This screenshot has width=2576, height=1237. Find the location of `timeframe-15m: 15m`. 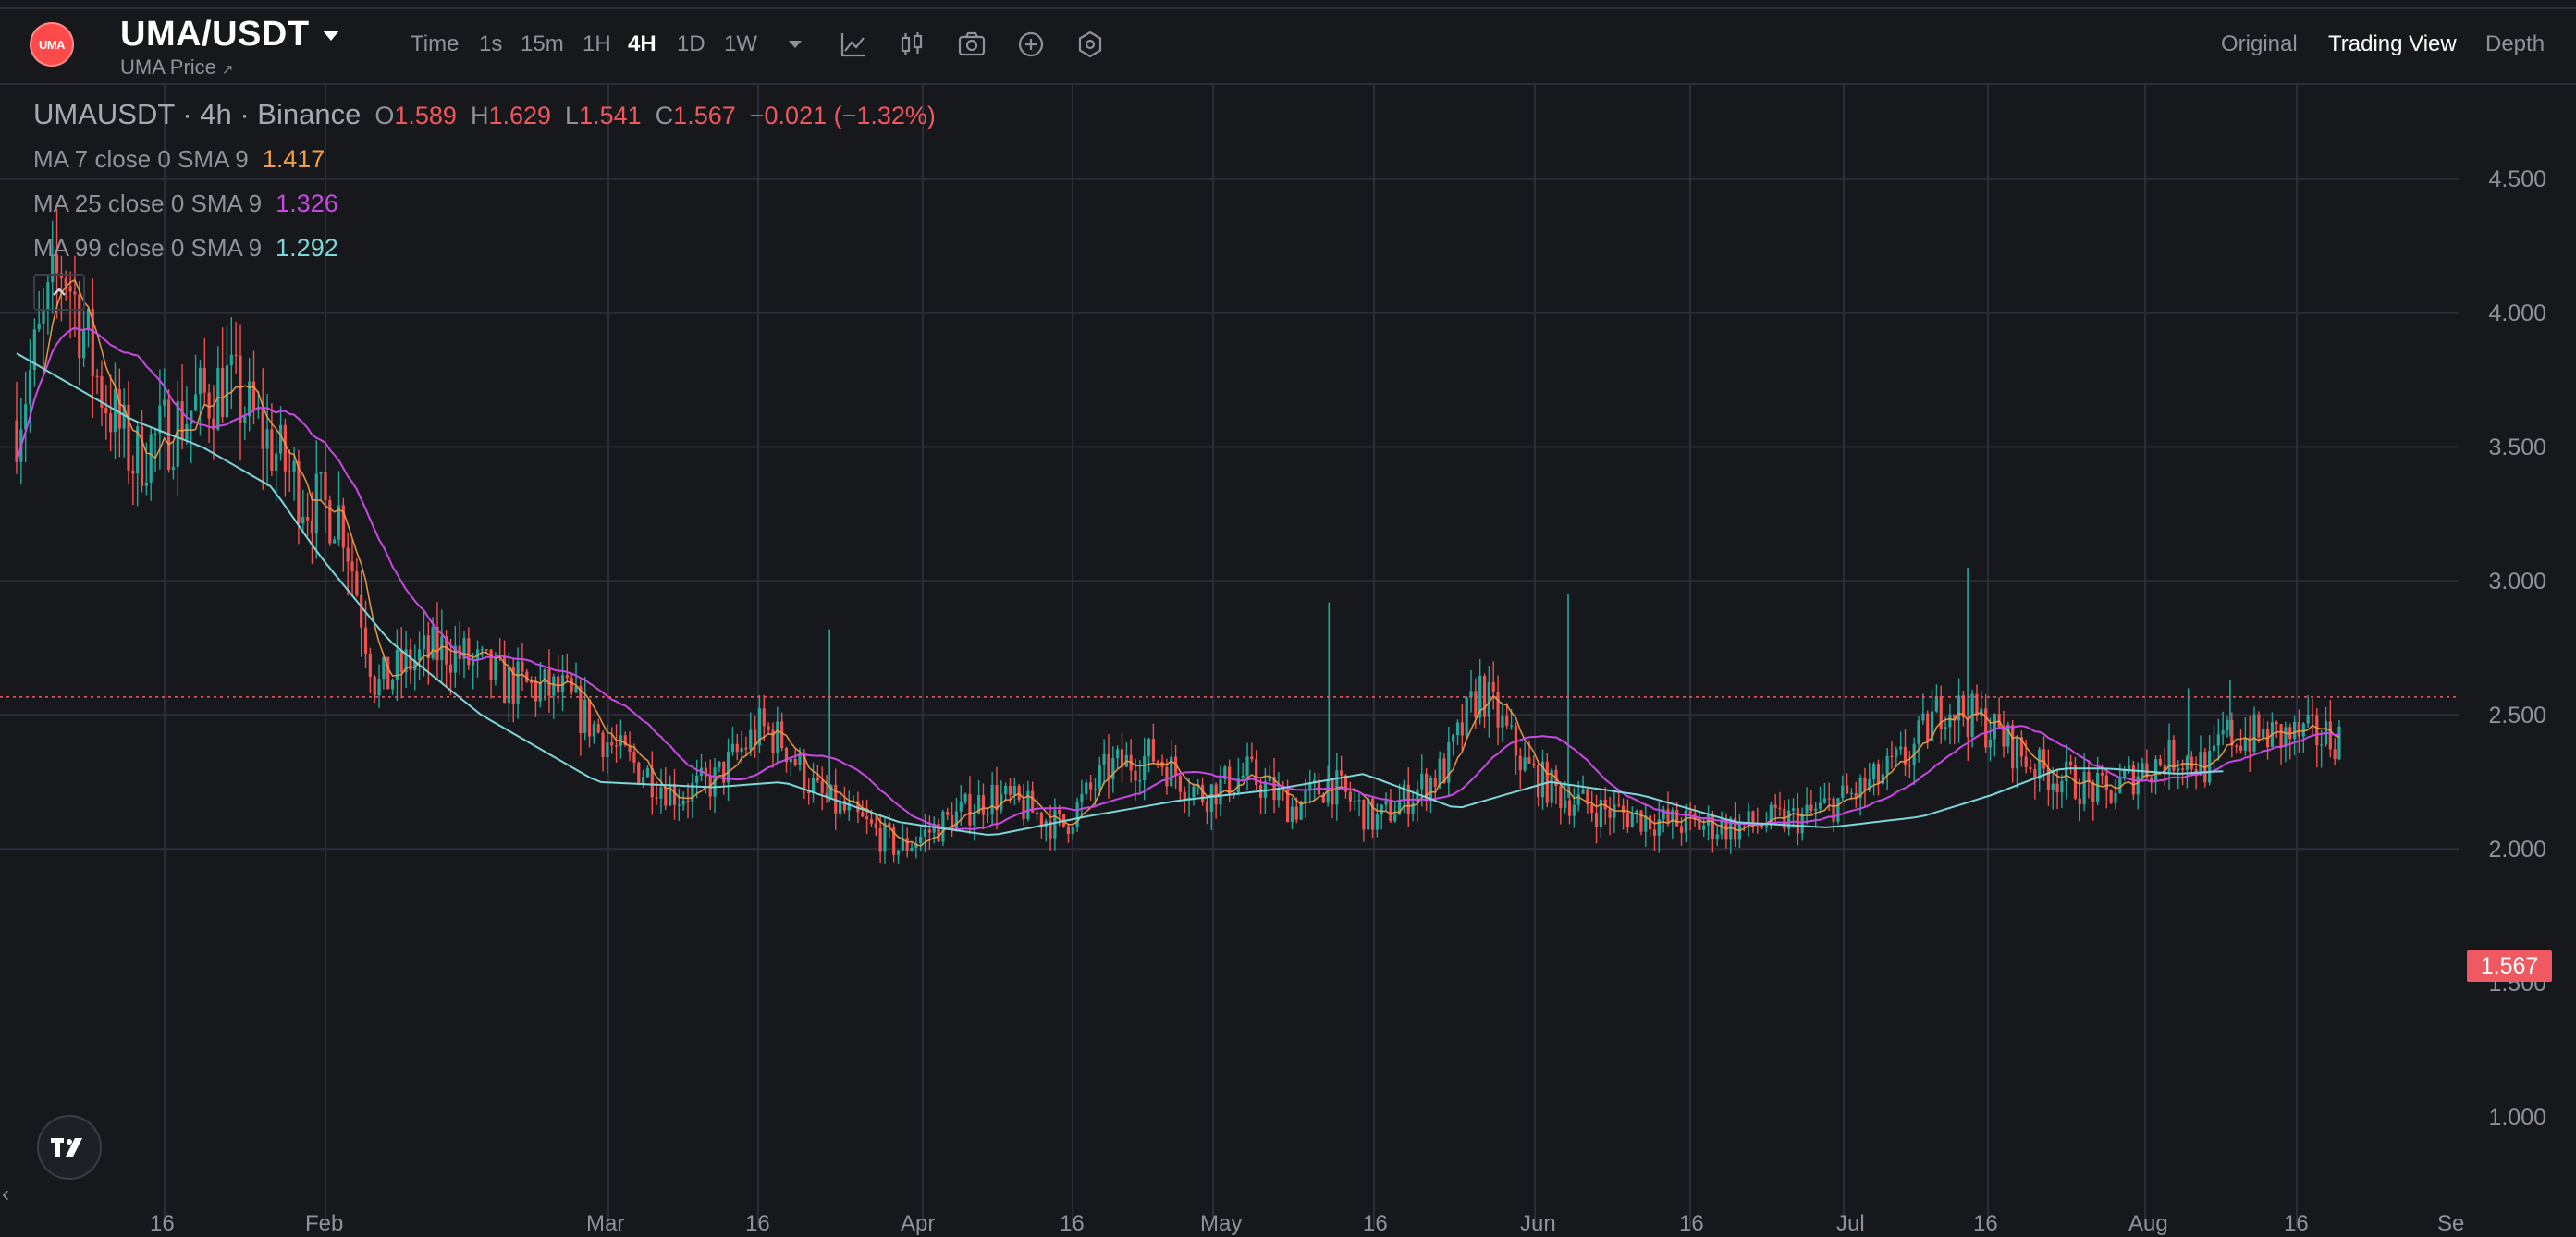

timeframe-15m: 15m is located at coordinates (542, 44).